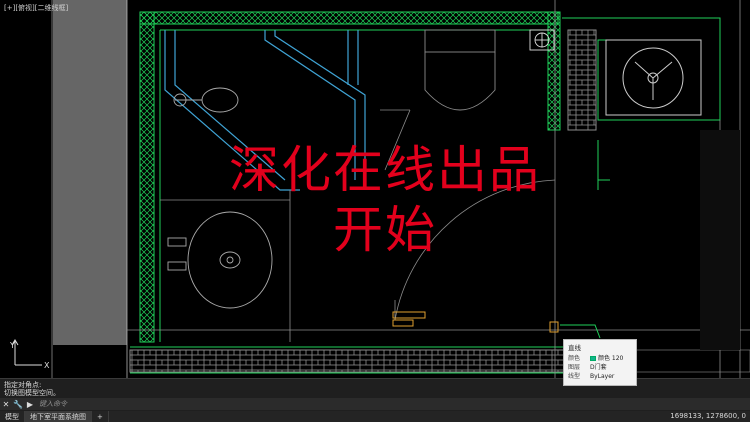  I want to click on tooltip-row-linetype: 线型 ByLayer, so click(600, 376).